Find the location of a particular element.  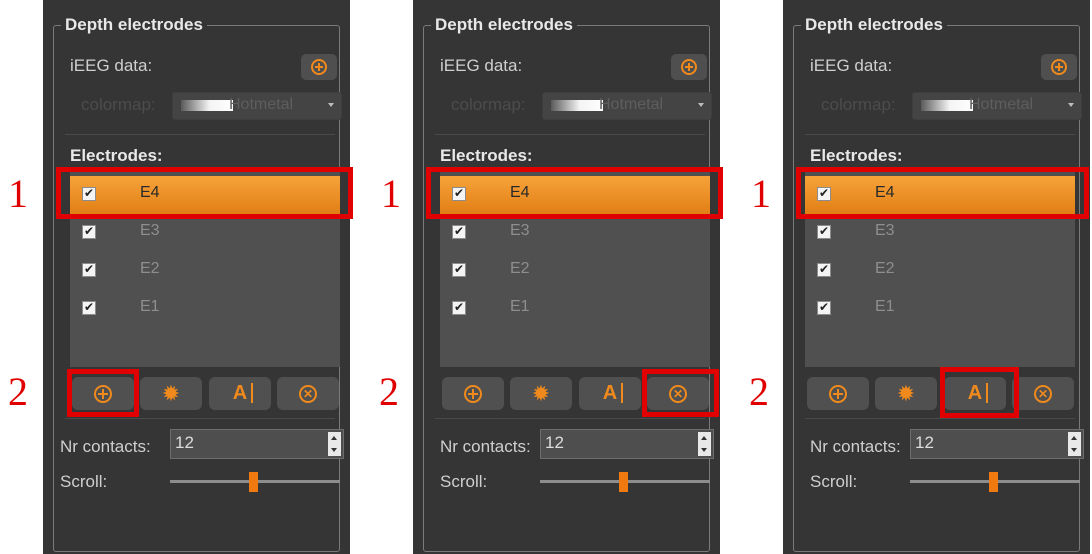

scroll-label: Scroll: is located at coordinates (84, 481).